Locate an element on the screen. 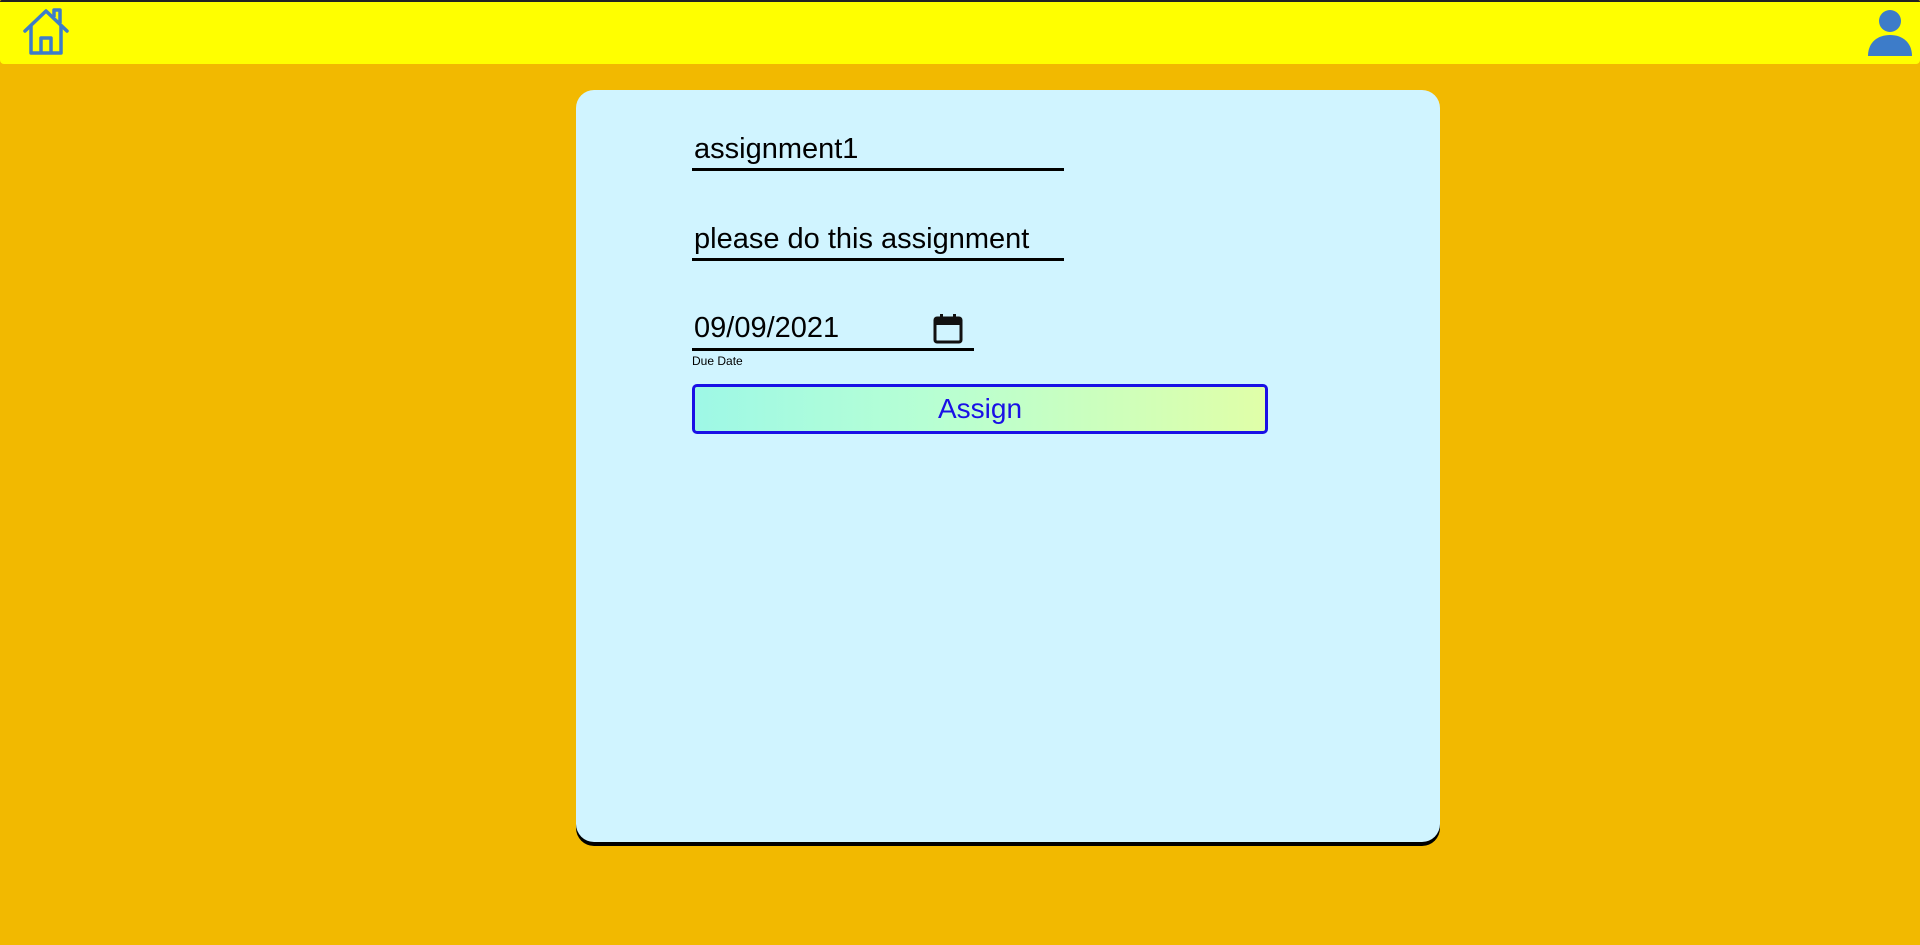 This screenshot has width=1920, height=945. user-profile-button is located at coordinates (1890, 32).